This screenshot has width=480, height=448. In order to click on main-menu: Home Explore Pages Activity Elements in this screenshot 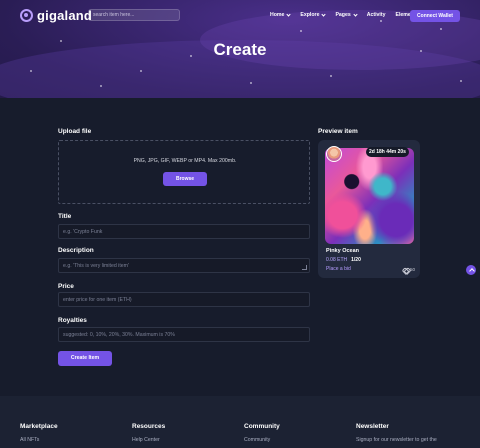, I will do `click(348, 14)`.